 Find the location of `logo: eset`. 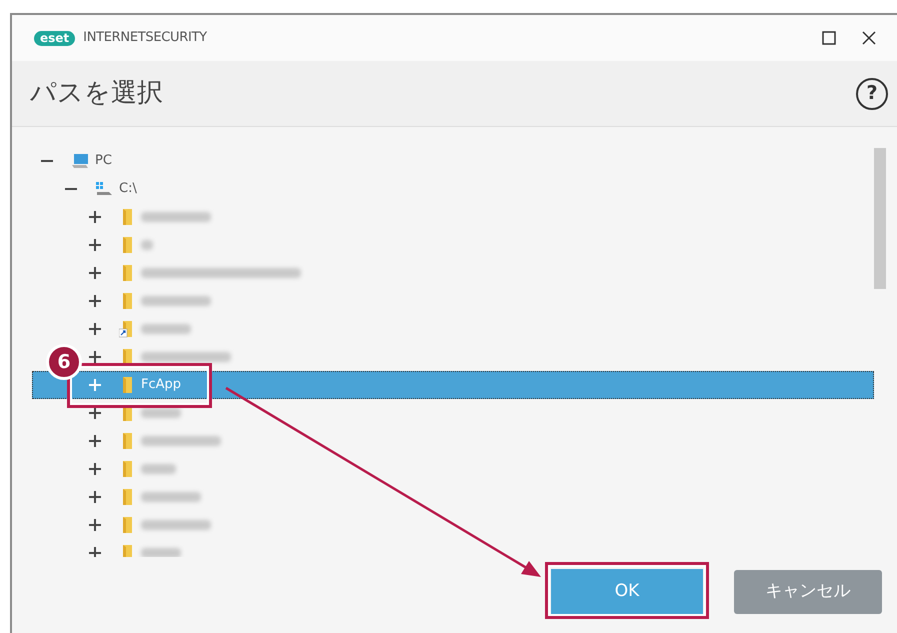

logo: eset is located at coordinates (55, 38).